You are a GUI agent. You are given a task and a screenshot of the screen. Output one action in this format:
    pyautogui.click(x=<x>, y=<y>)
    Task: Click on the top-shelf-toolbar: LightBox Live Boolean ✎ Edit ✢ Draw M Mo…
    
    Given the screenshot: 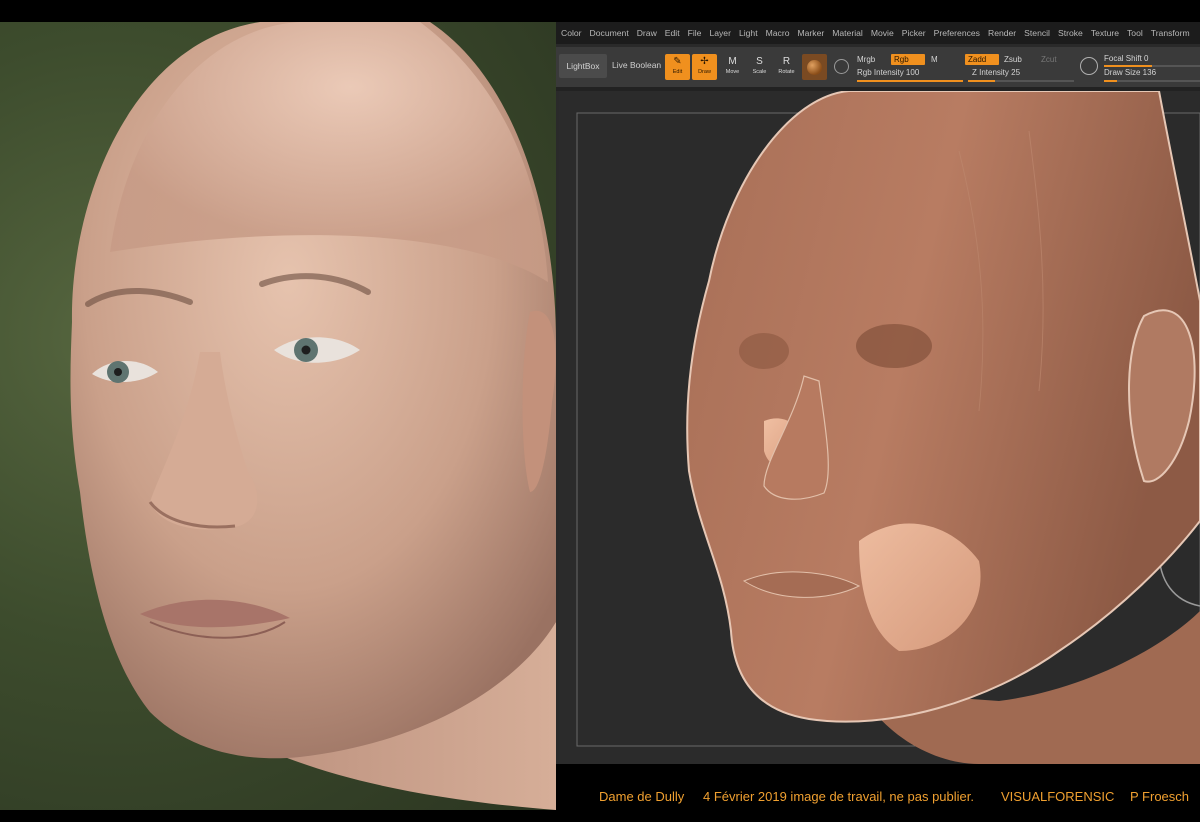 What is the action you would take?
    pyautogui.click(x=878, y=67)
    